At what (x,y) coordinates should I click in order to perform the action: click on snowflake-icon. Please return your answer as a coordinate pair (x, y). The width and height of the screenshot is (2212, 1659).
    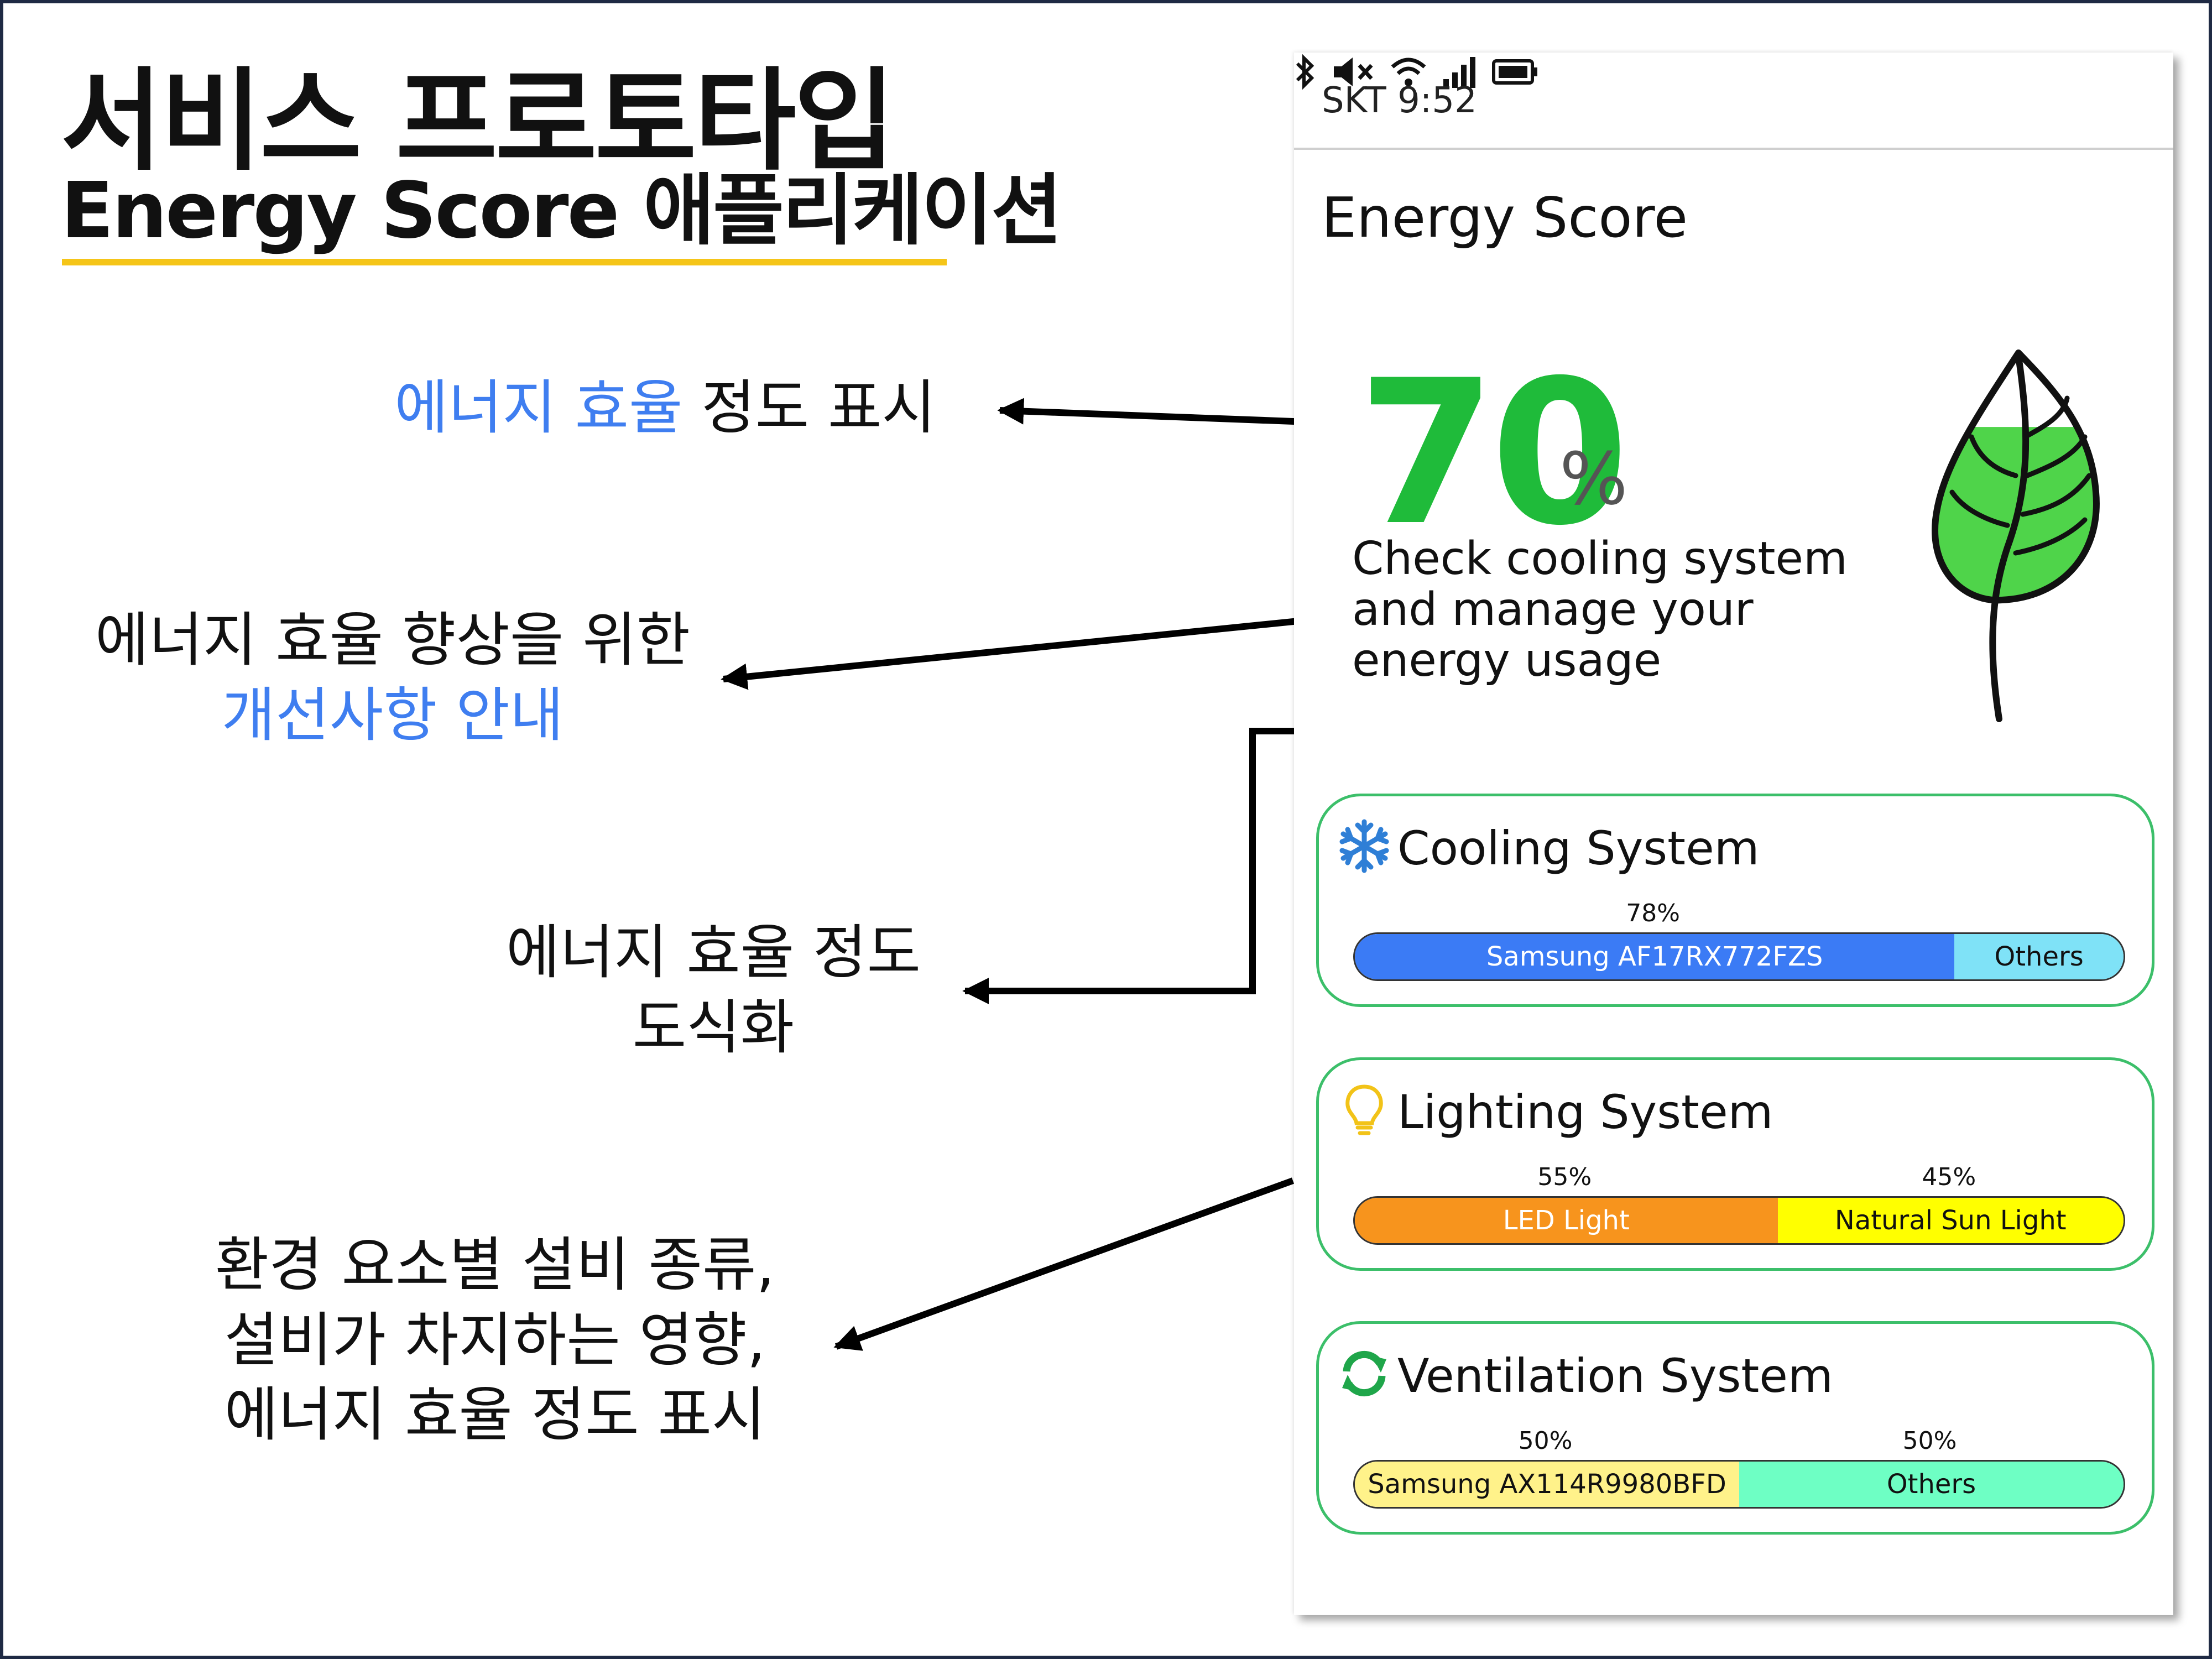
    Looking at the image, I should click on (1364, 846).